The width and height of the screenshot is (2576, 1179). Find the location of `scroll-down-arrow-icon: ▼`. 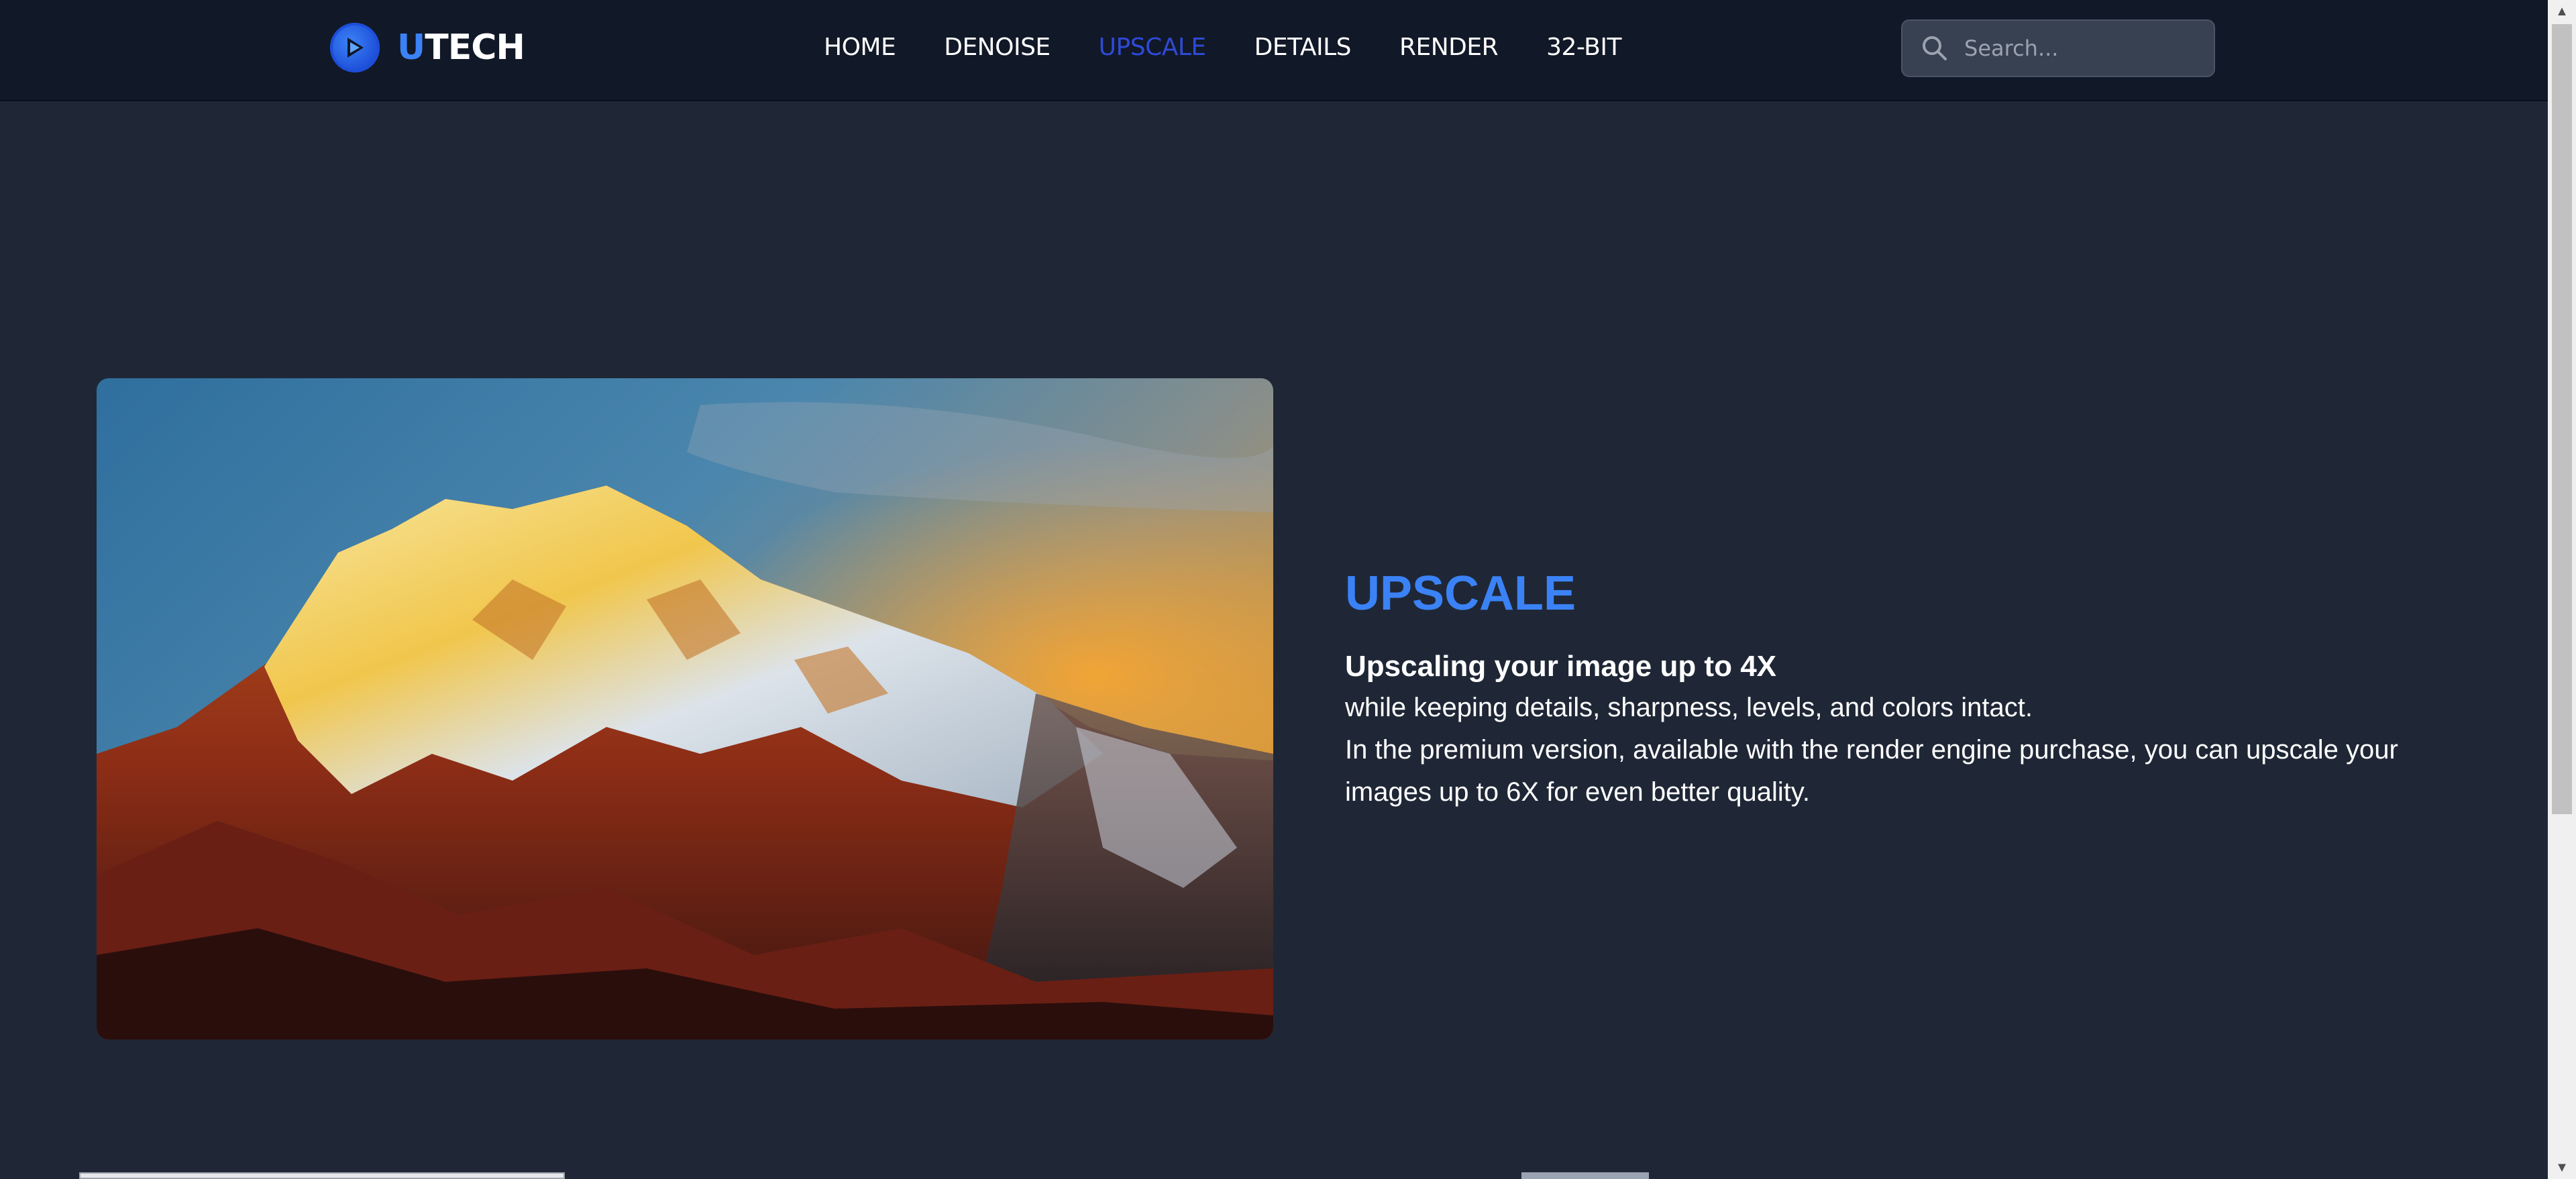

scroll-down-arrow-icon: ▼ is located at coordinates (2562, 1167).